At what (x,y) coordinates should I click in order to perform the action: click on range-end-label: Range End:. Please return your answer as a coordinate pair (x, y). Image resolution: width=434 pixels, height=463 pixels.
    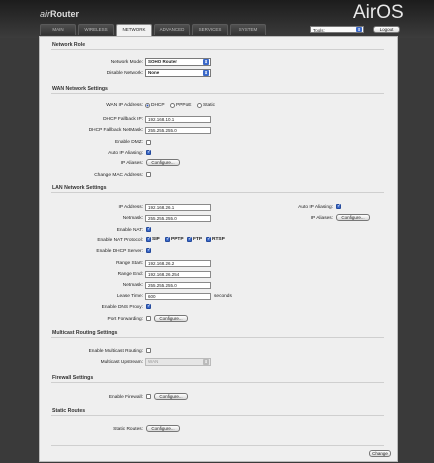
    Looking at the image, I should click on (130, 274).